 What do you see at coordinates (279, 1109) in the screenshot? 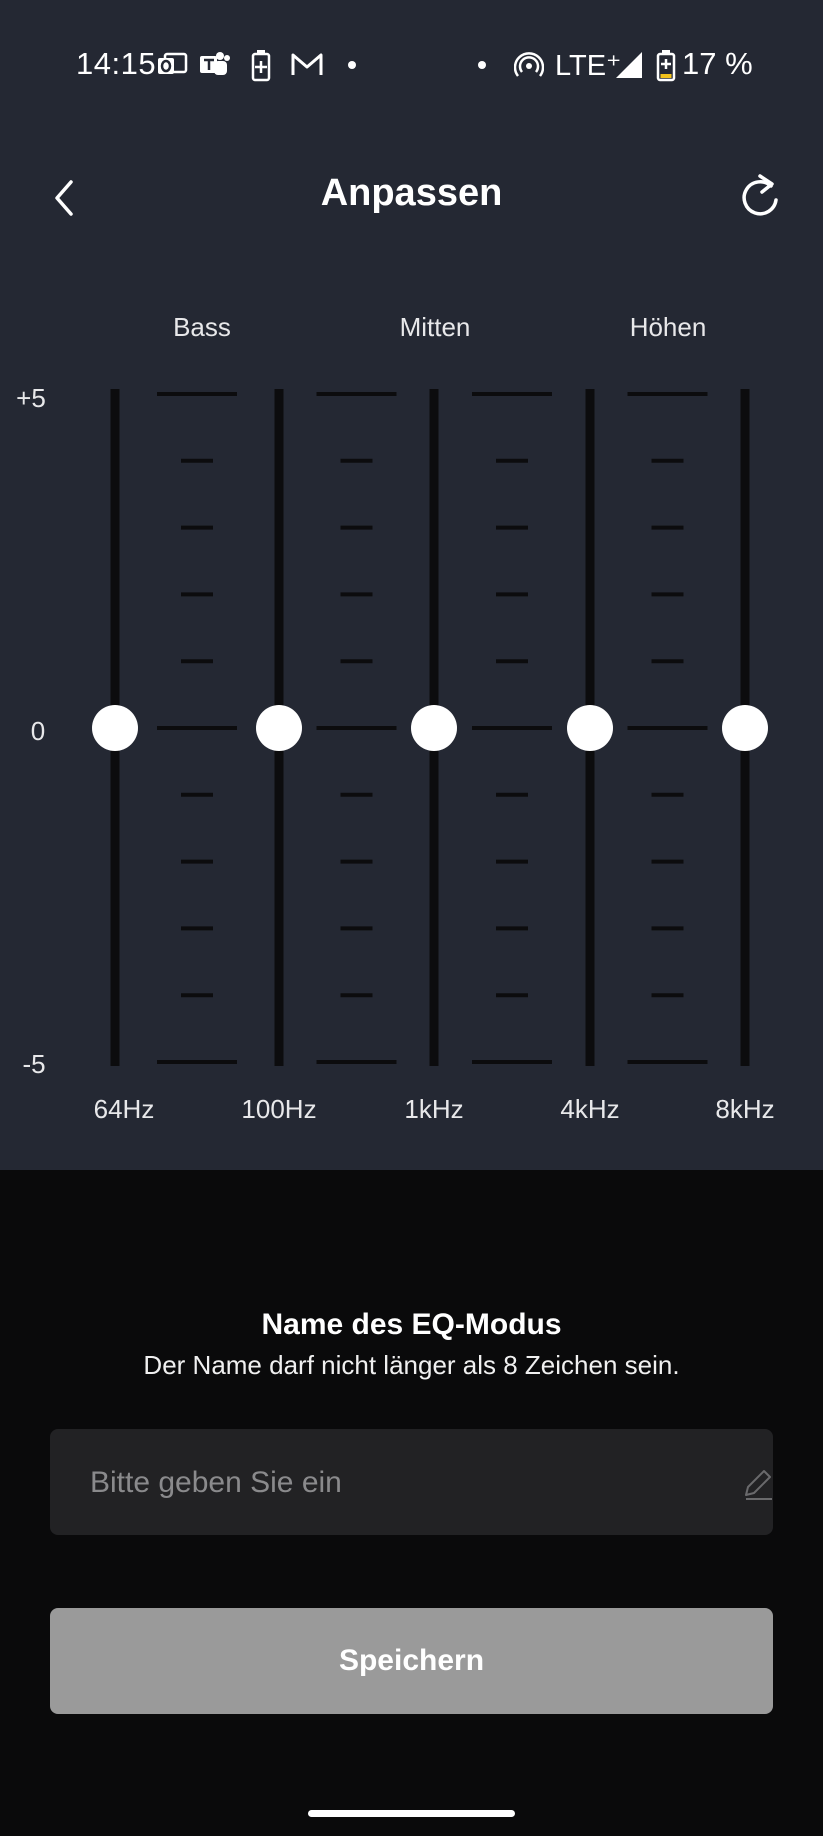
I see `freq-label: 100Hz` at bounding box center [279, 1109].